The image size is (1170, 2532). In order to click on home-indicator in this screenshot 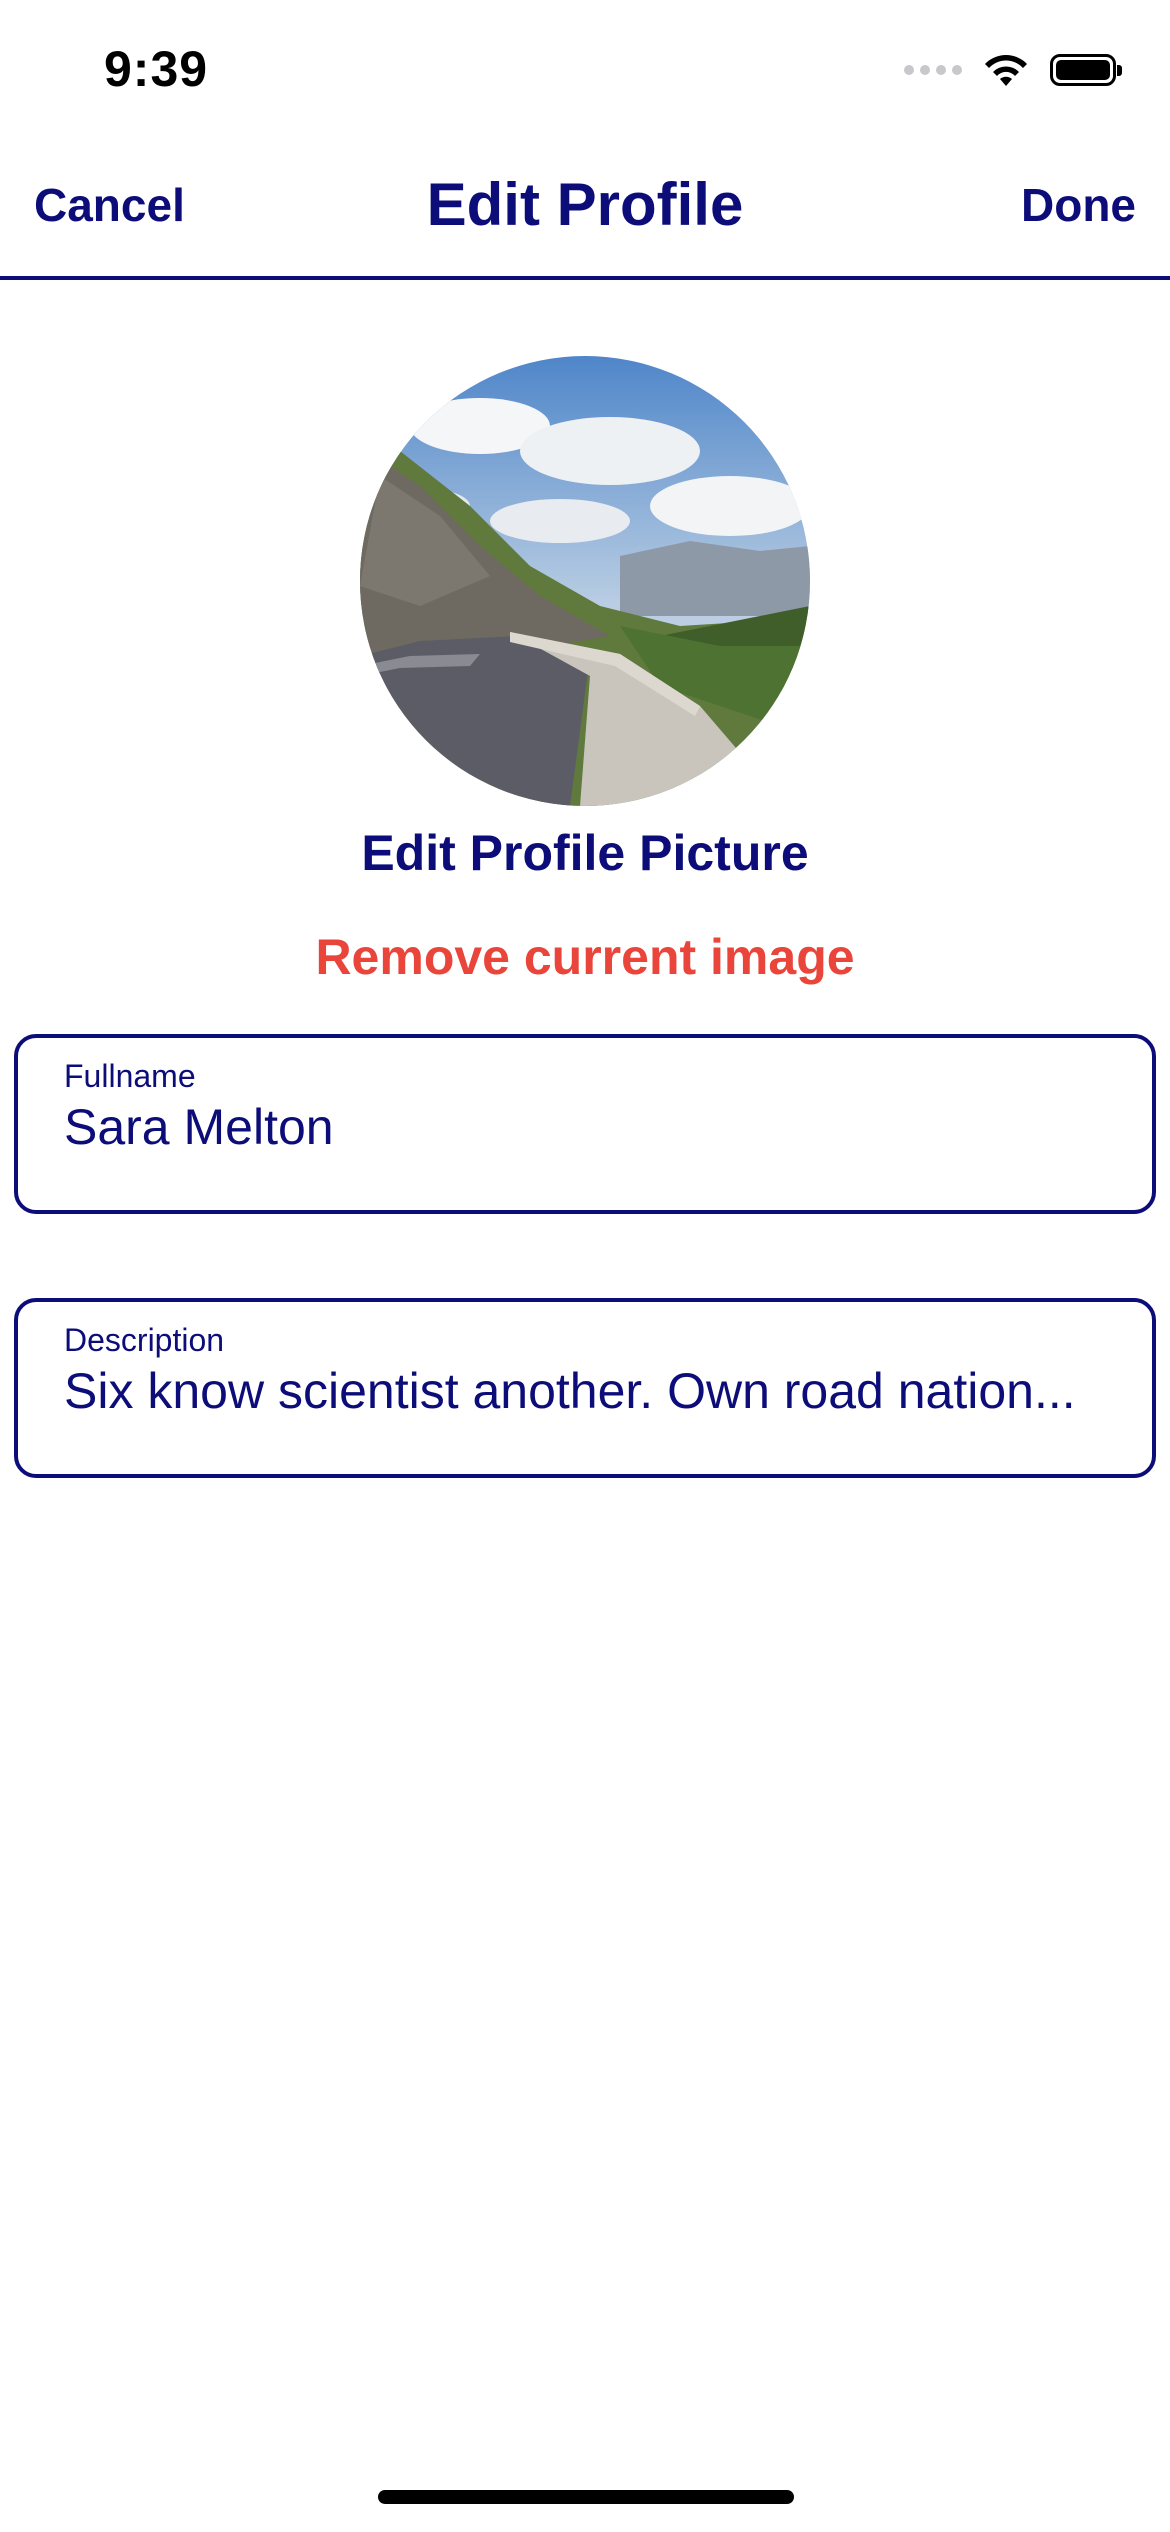, I will do `click(586, 2497)`.